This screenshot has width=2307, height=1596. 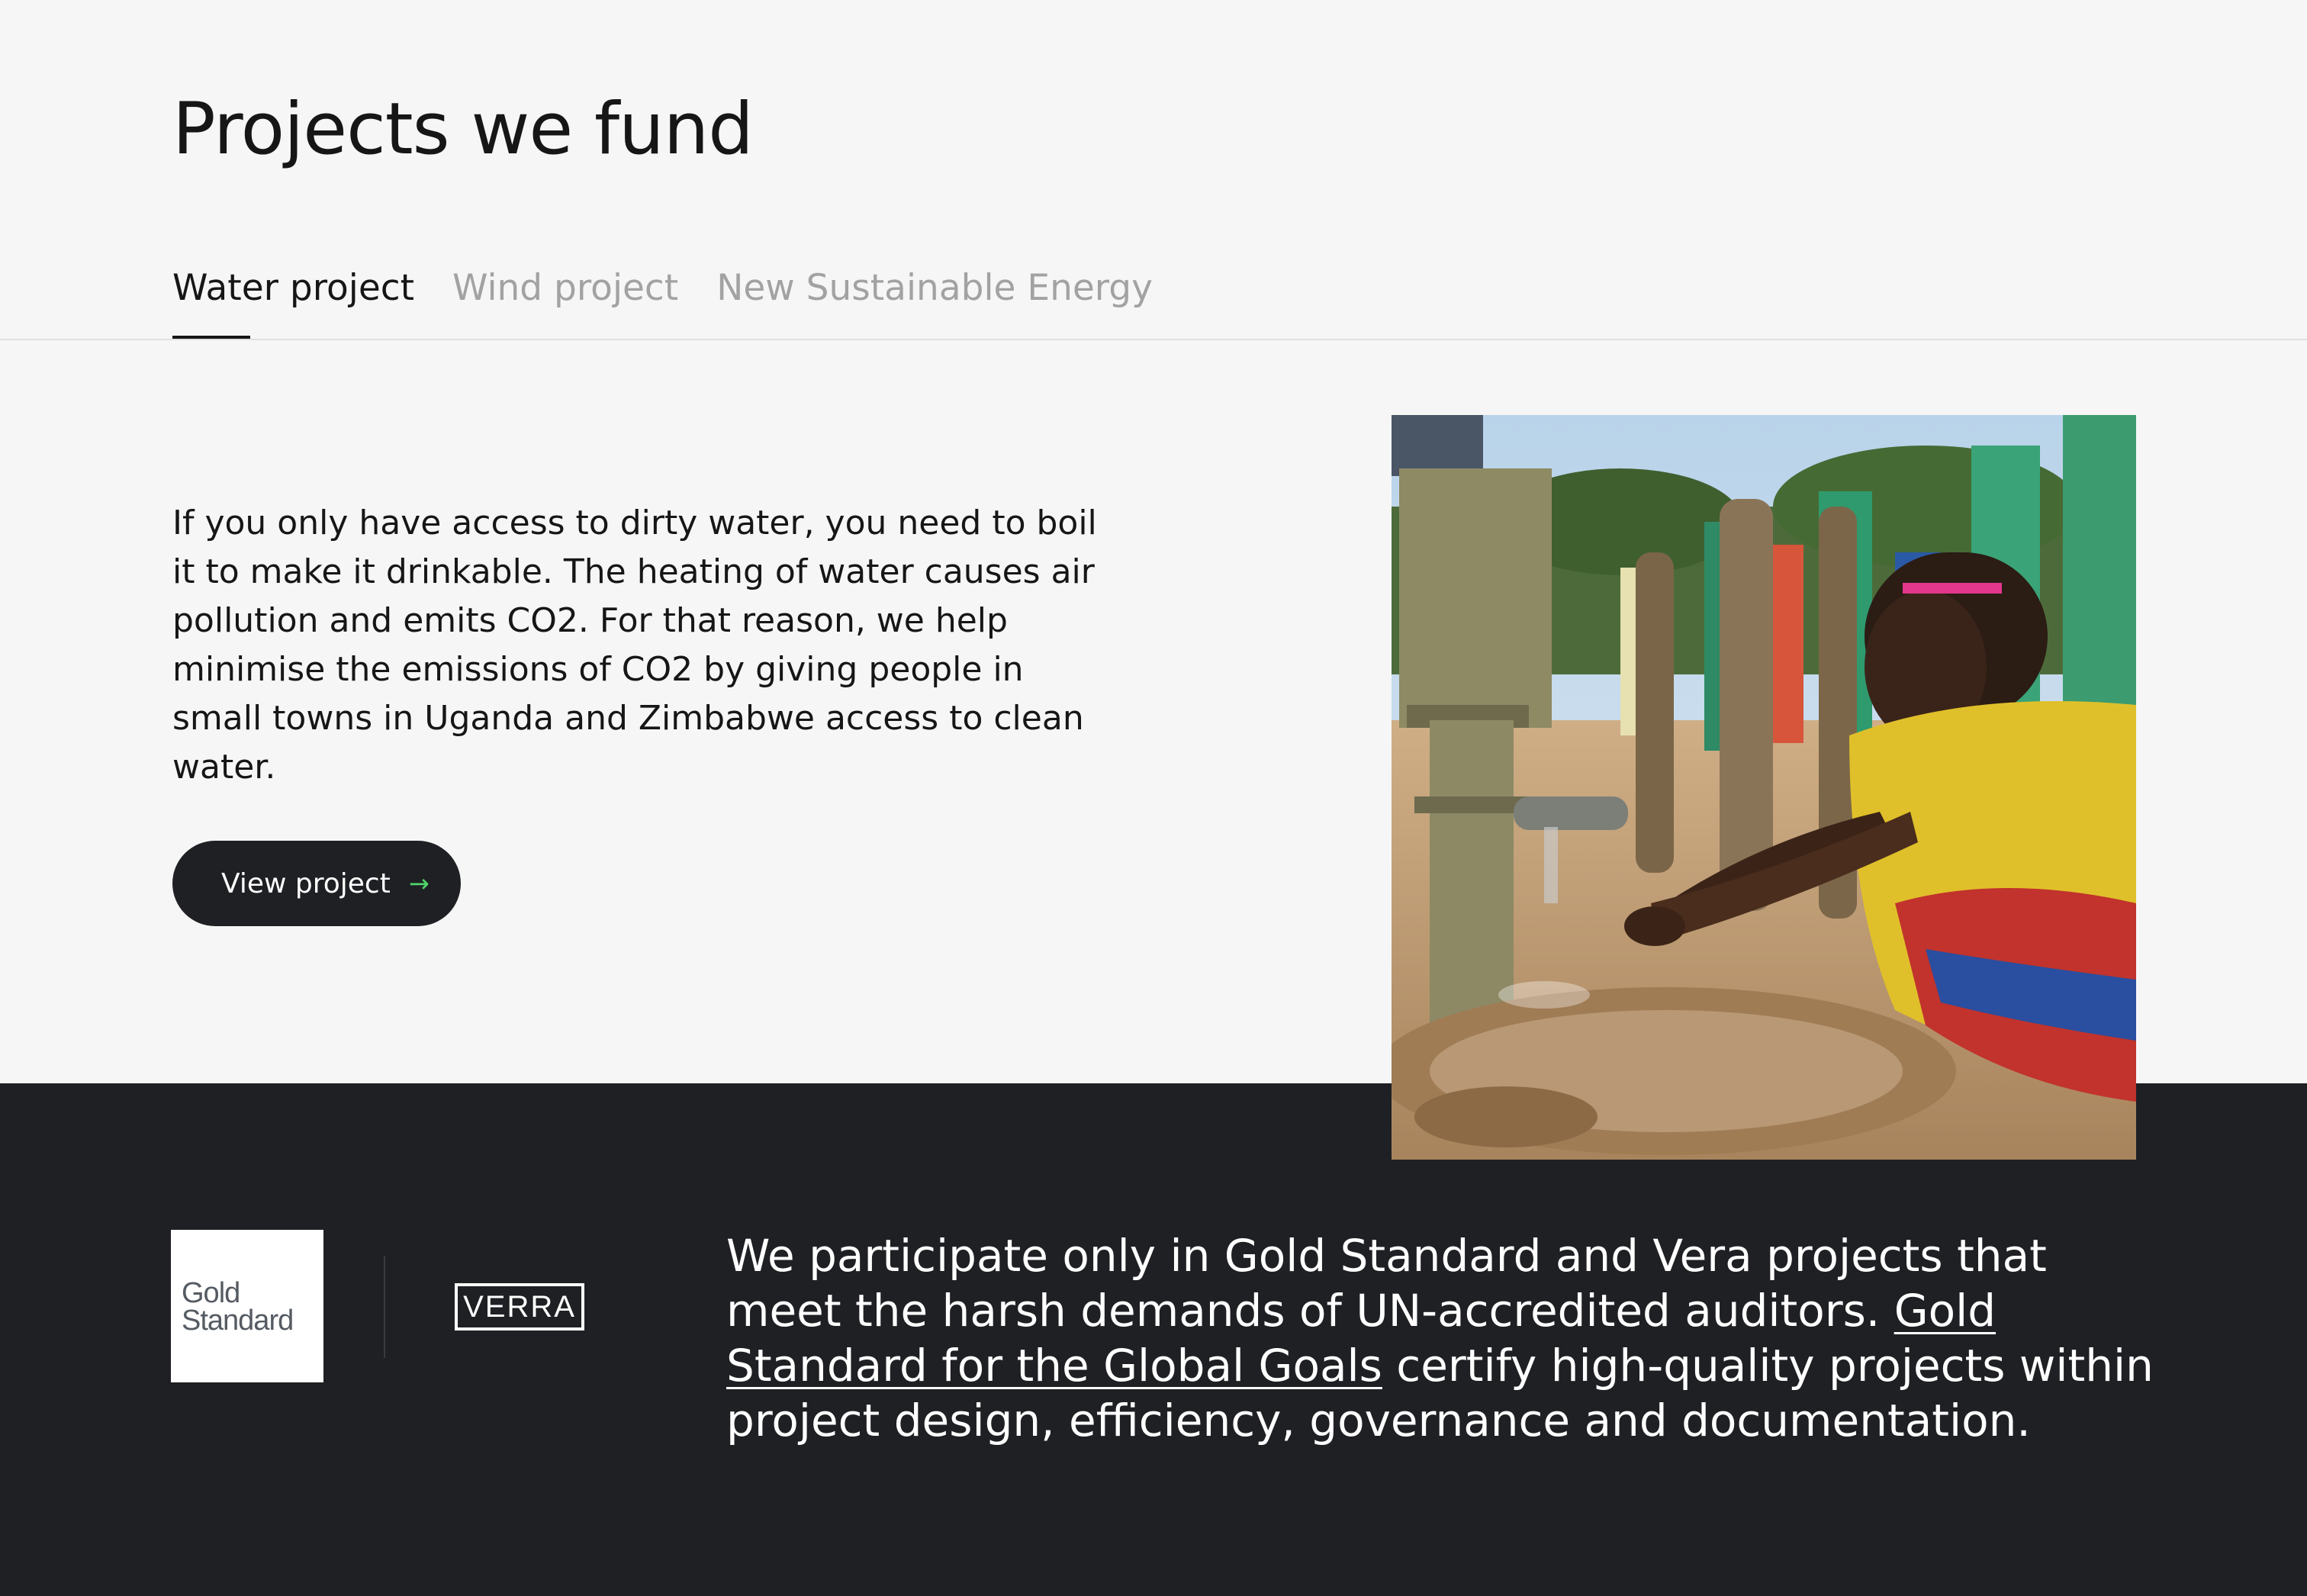 What do you see at coordinates (463, 129) in the screenshot?
I see `page-title: Projects we fund` at bounding box center [463, 129].